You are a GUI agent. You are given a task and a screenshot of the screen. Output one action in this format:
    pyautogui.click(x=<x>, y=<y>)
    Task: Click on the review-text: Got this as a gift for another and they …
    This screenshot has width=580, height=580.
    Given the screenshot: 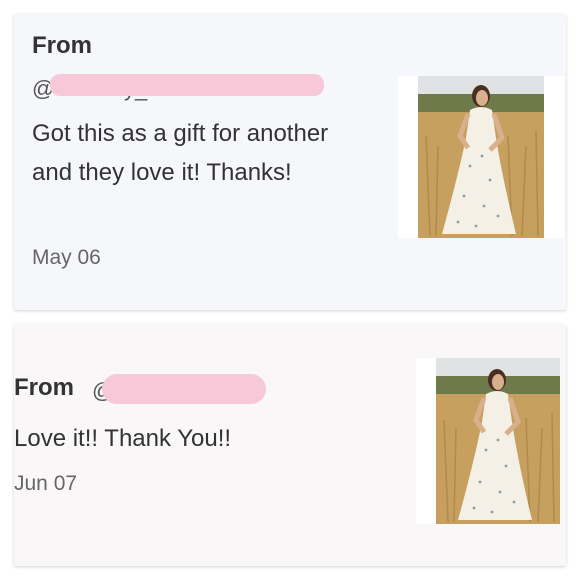 What is the action you would take?
    pyautogui.click(x=180, y=153)
    